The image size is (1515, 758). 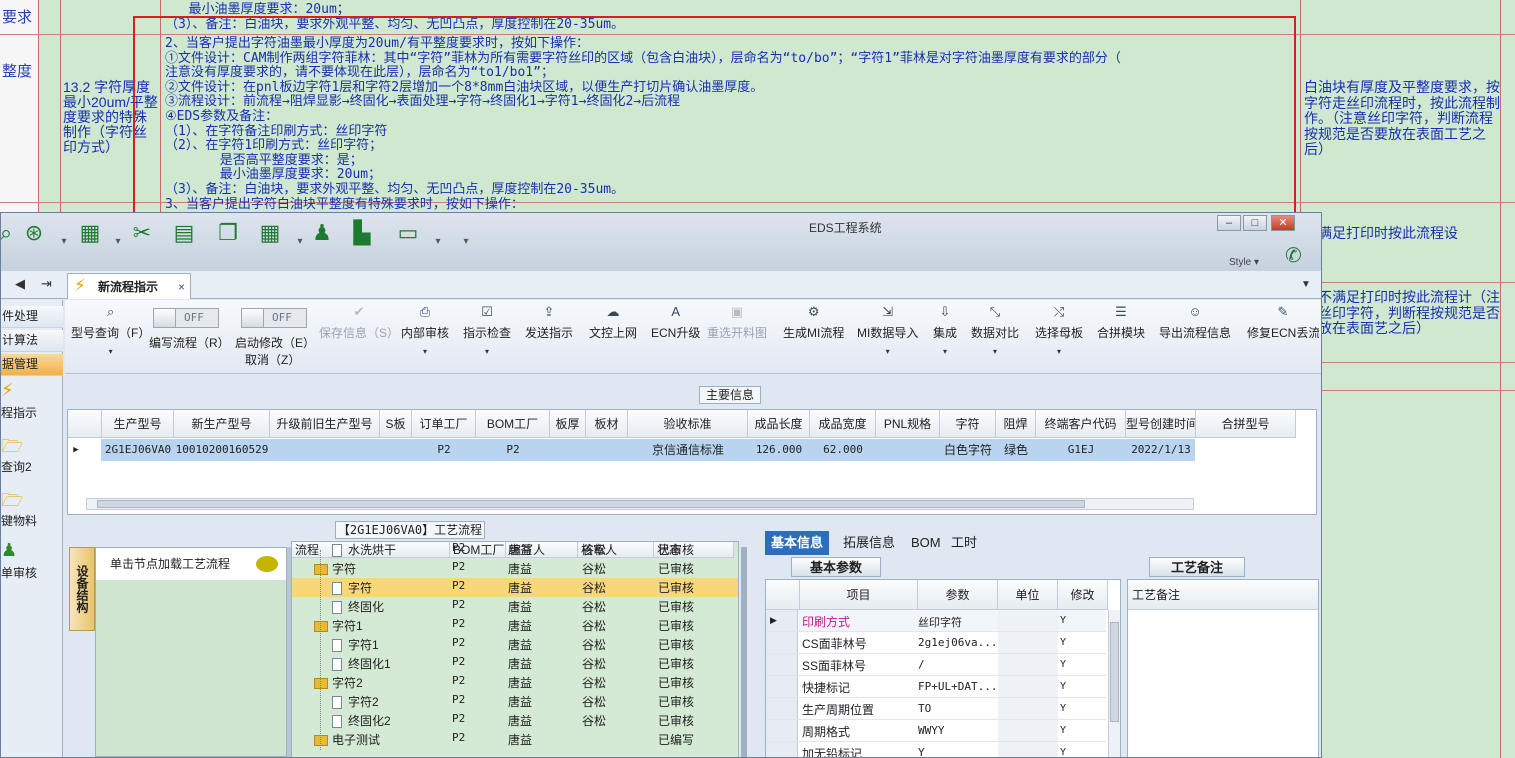 What do you see at coordinates (1255, 223) in the screenshot?
I see `maximize-button: □` at bounding box center [1255, 223].